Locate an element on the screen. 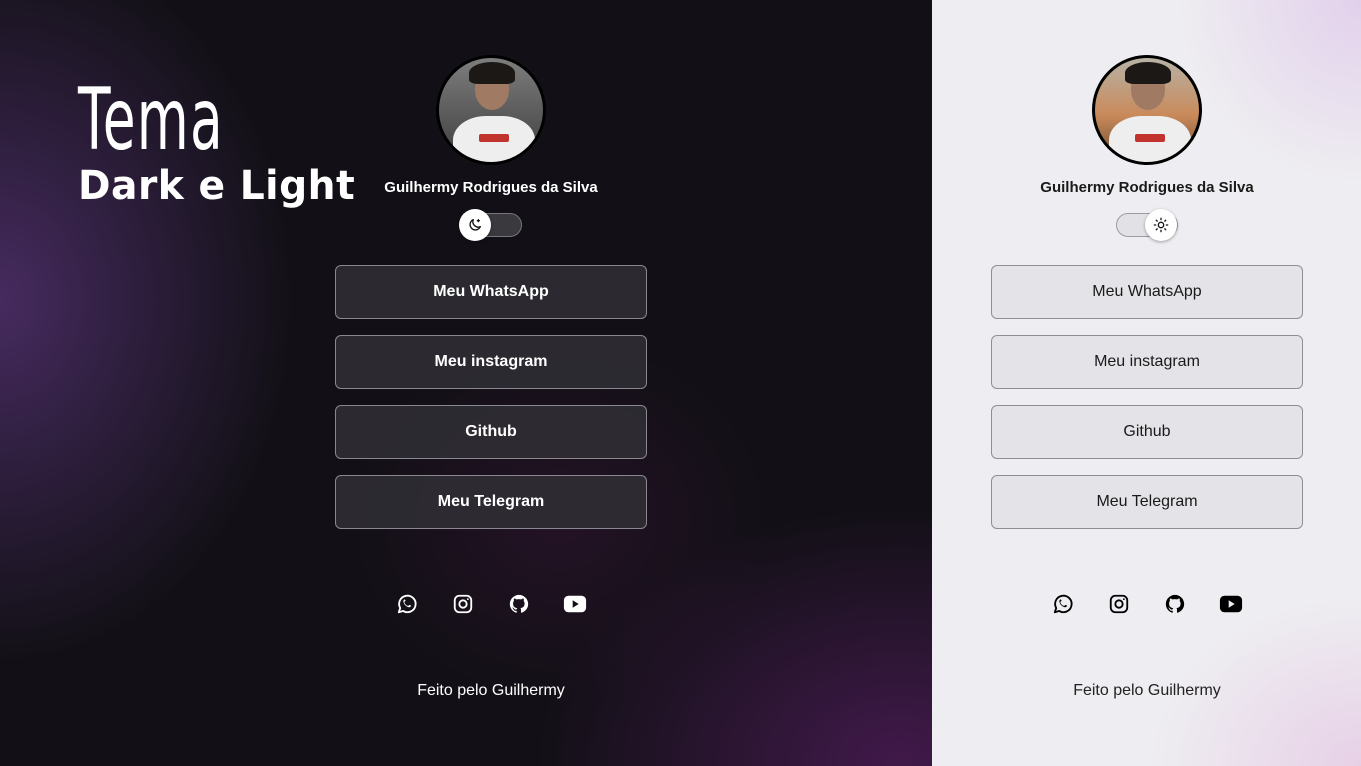 The image size is (1361, 766). headline-title: Tema is located at coordinates (151, 120).